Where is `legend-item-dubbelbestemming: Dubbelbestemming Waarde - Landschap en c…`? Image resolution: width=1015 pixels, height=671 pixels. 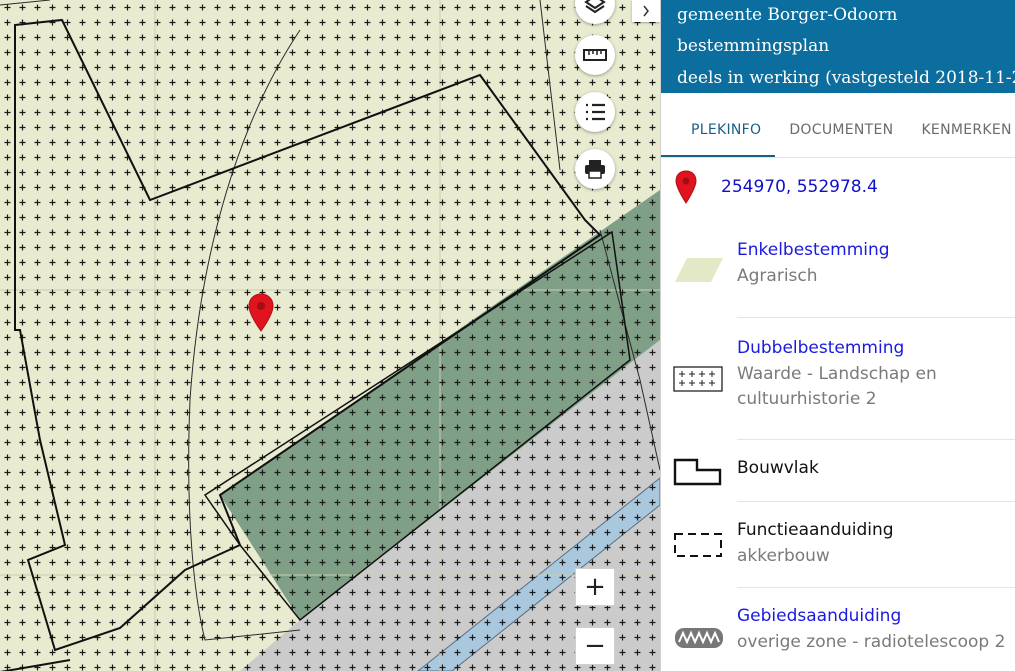 legend-item-dubbelbestemming: Dubbelbestemming Waarde - Landschap en c… is located at coordinates (838, 386).